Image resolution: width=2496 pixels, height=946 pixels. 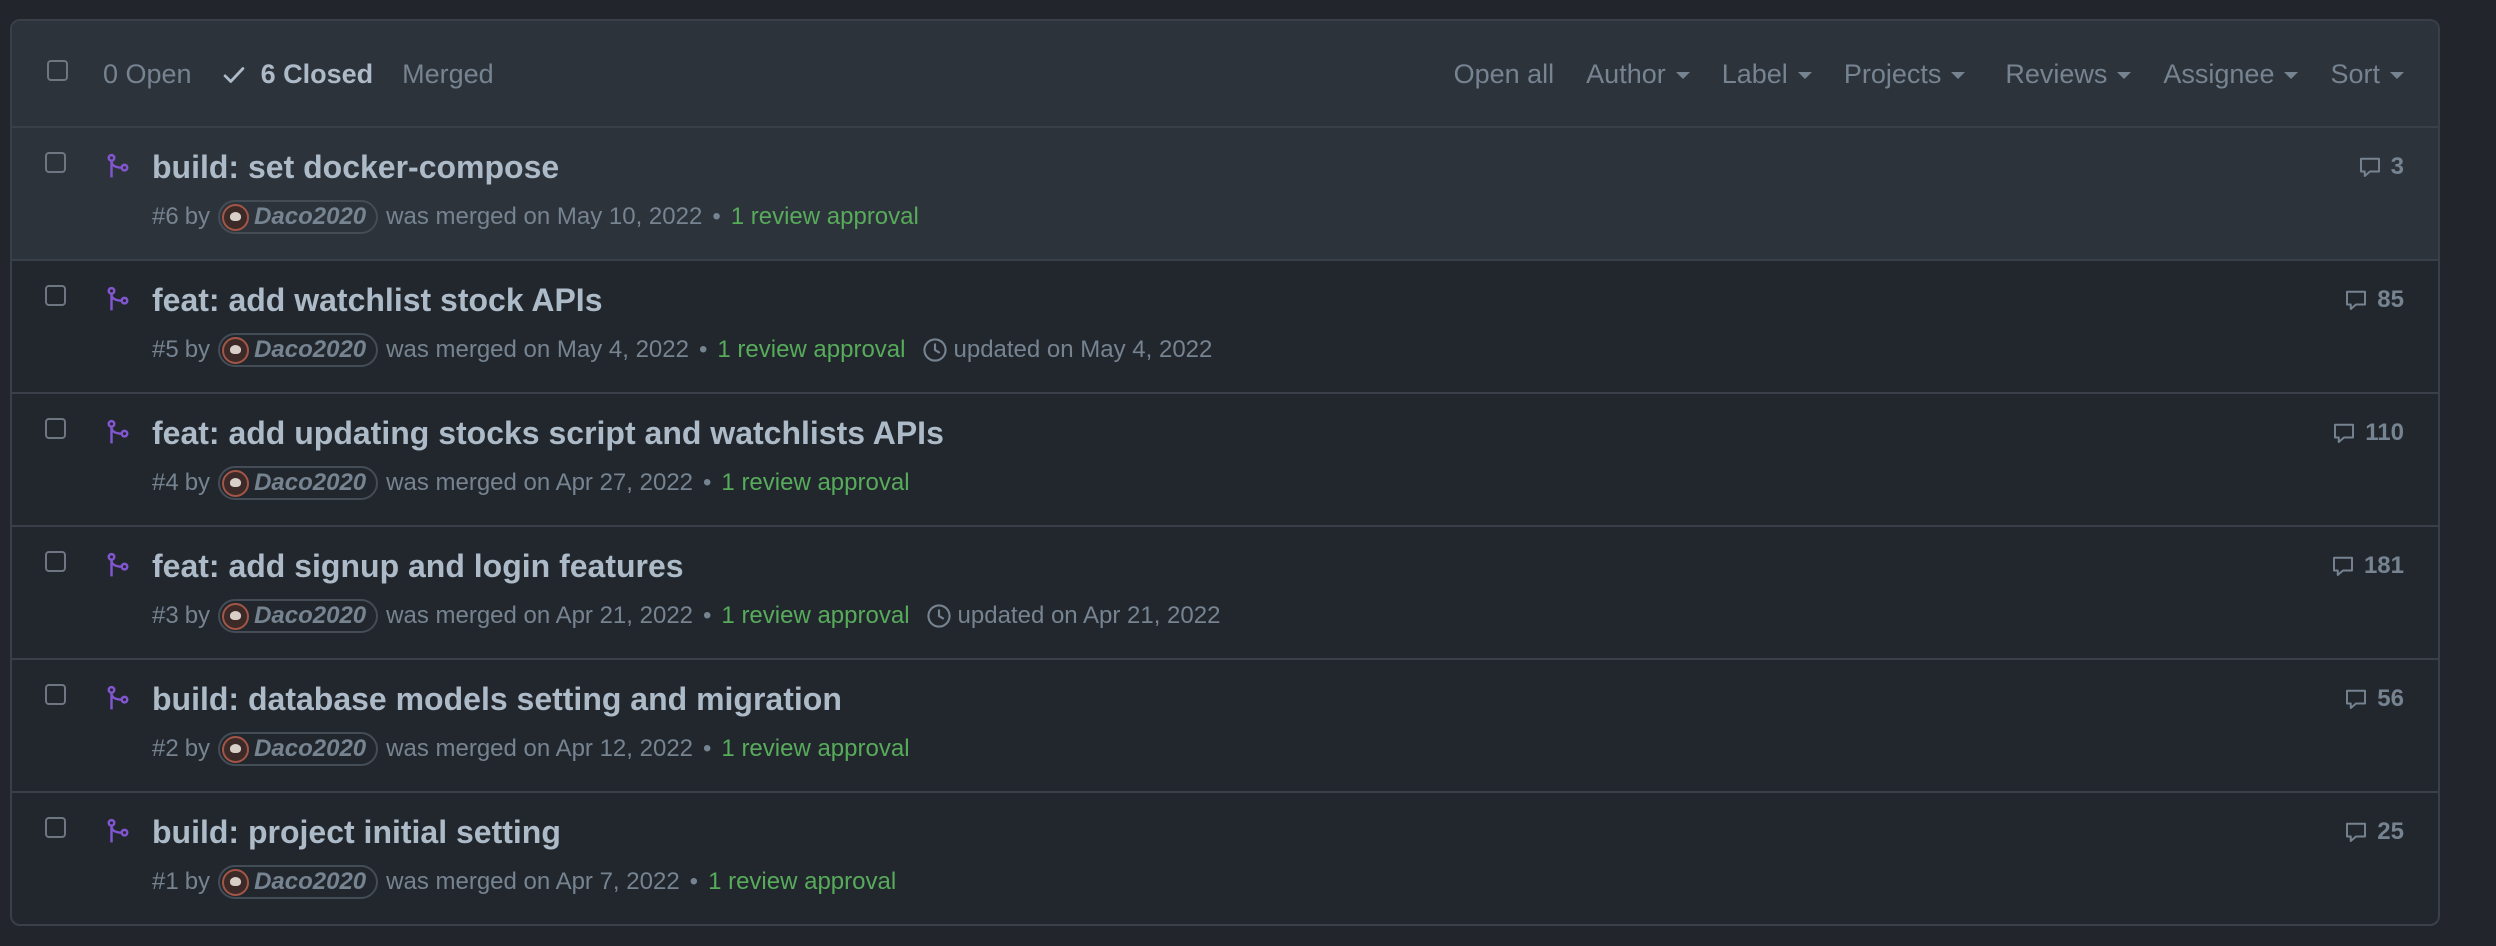 What do you see at coordinates (233, 74) in the screenshot?
I see `check-icon` at bounding box center [233, 74].